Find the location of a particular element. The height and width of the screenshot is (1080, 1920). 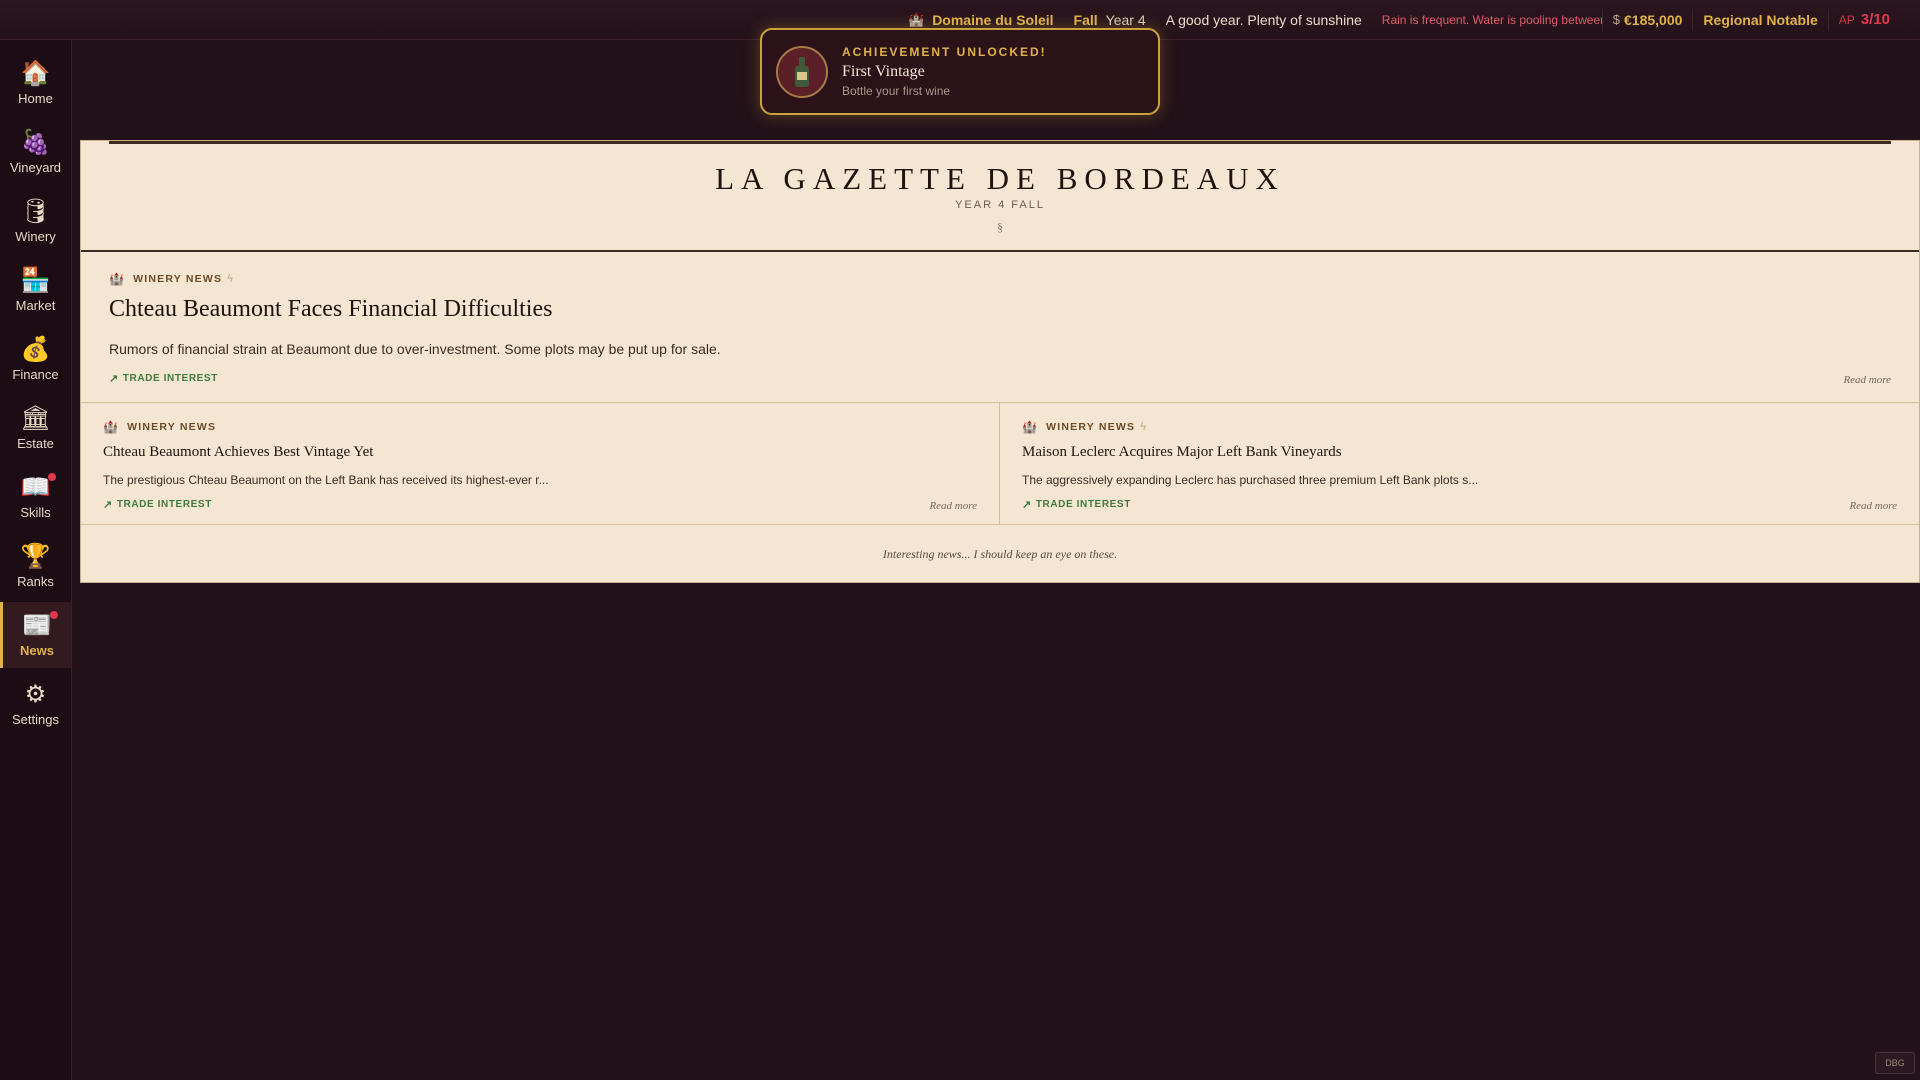

season-label: Fall is located at coordinates (1085, 19).